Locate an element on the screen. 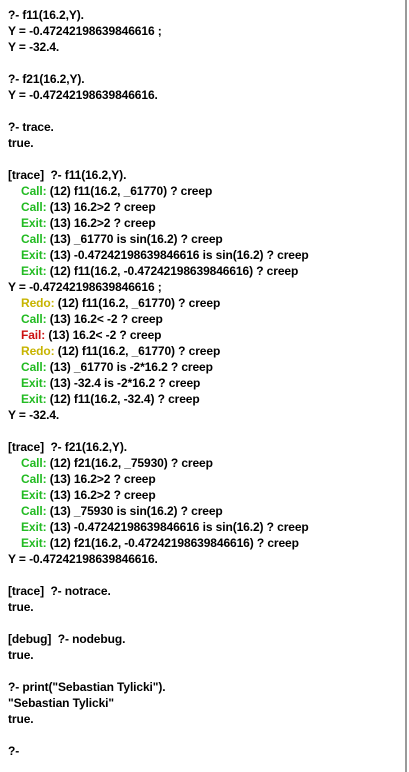 Image resolution: width=409 pixels, height=772 pixels. output-line: "Sebastian Tylicki" is located at coordinates (61, 703).